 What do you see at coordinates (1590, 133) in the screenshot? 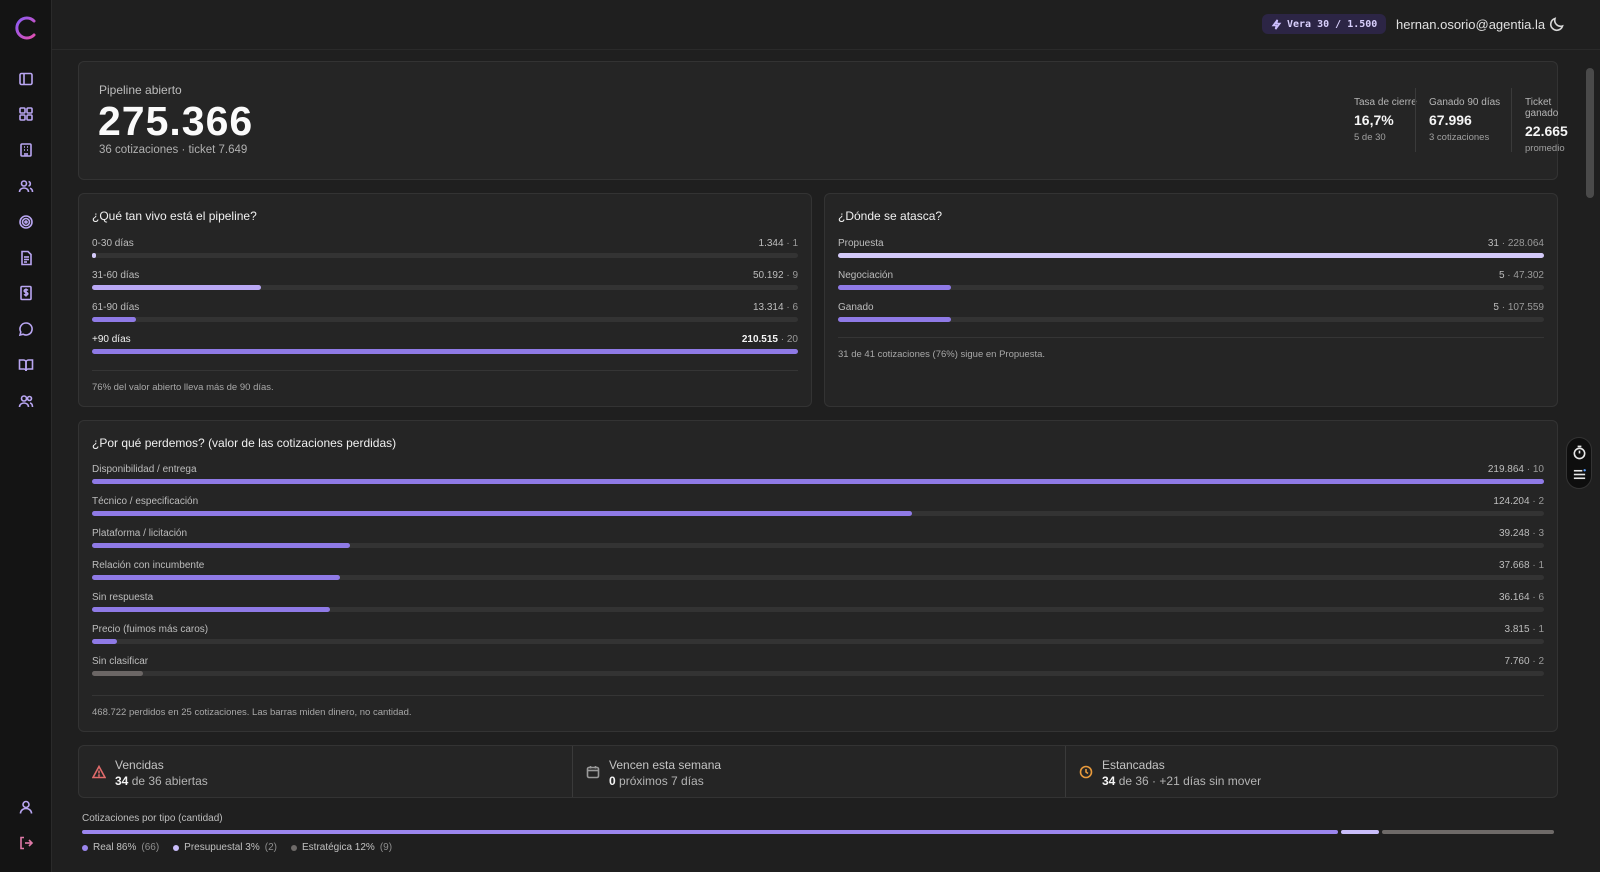
I see `scrollbar-thumb` at bounding box center [1590, 133].